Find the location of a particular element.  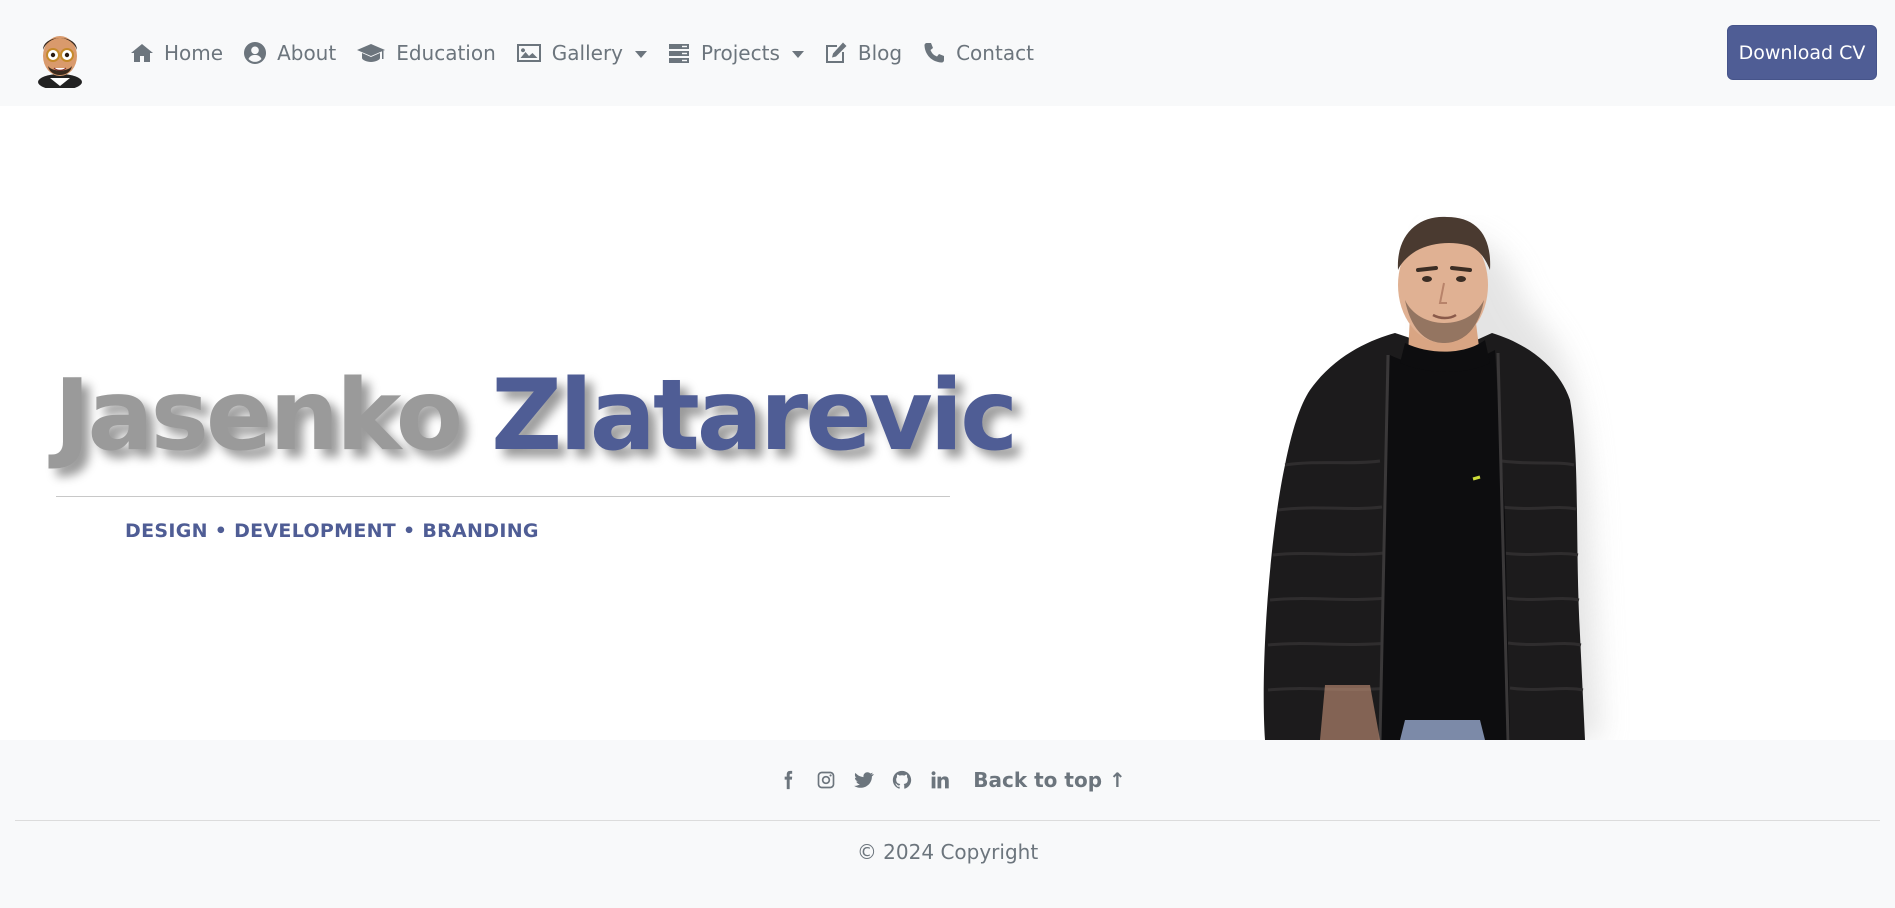

nav-label-contact: Contact is located at coordinates (995, 53).